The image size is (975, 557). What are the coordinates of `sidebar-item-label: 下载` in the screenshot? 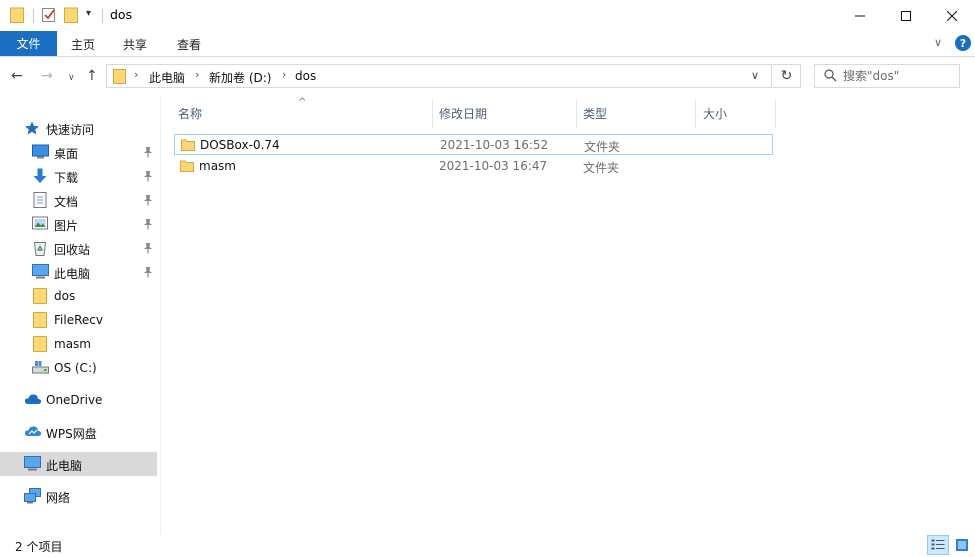 It's located at (66, 178).